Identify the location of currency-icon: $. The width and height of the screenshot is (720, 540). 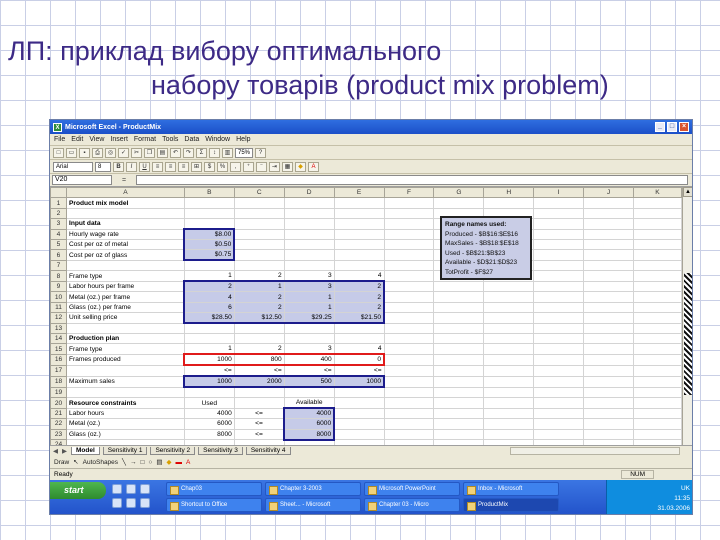
(209, 166).